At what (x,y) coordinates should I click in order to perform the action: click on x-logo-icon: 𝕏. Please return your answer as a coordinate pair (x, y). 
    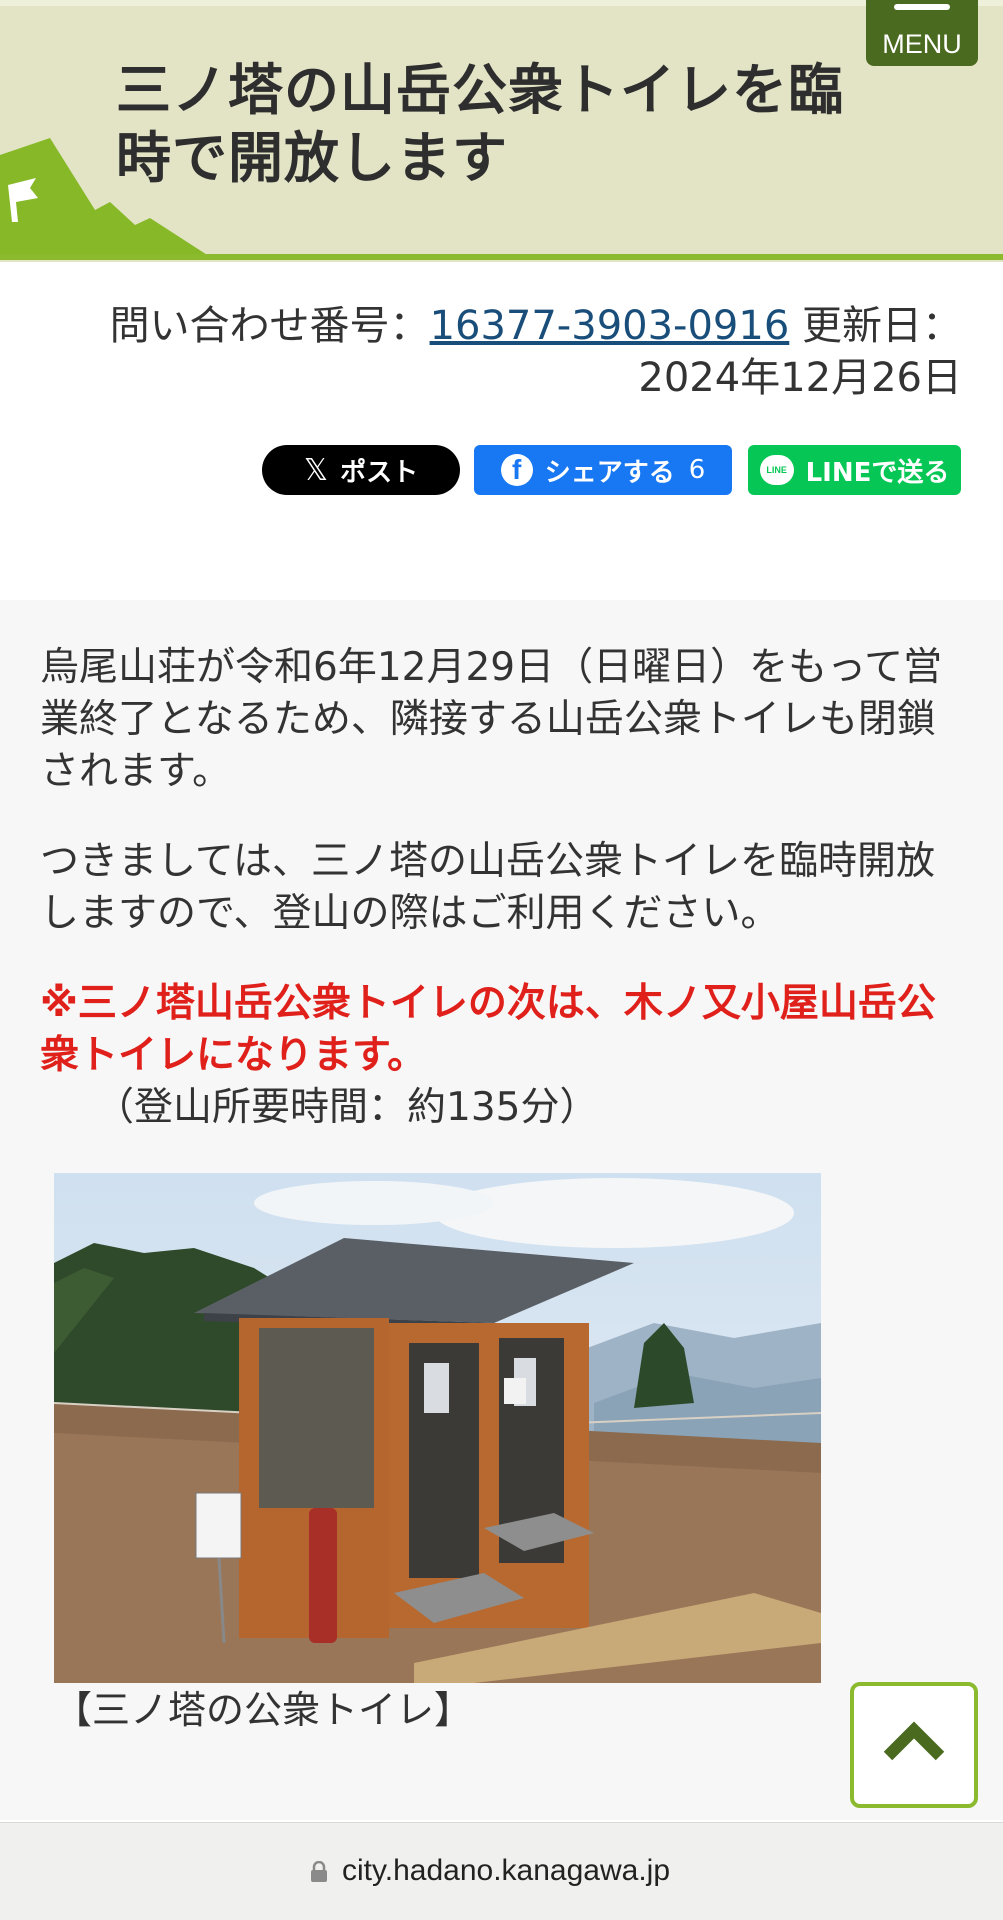
    Looking at the image, I should click on (316, 470).